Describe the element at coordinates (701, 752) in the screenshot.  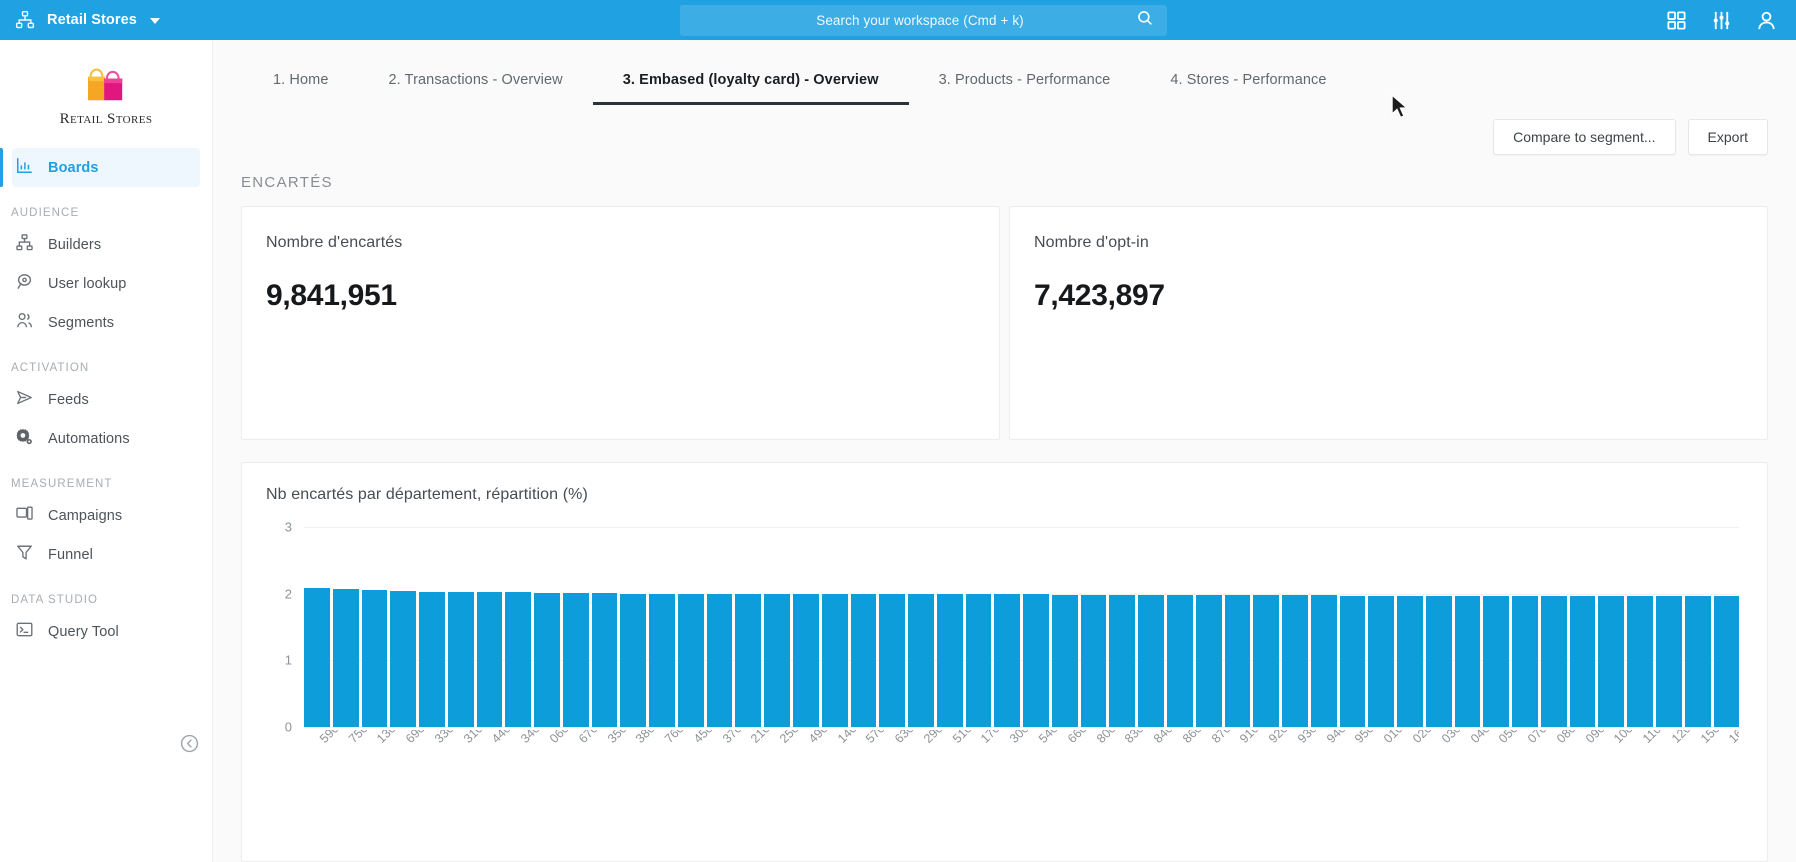
I see `x-axis-tick: 45000` at that location.